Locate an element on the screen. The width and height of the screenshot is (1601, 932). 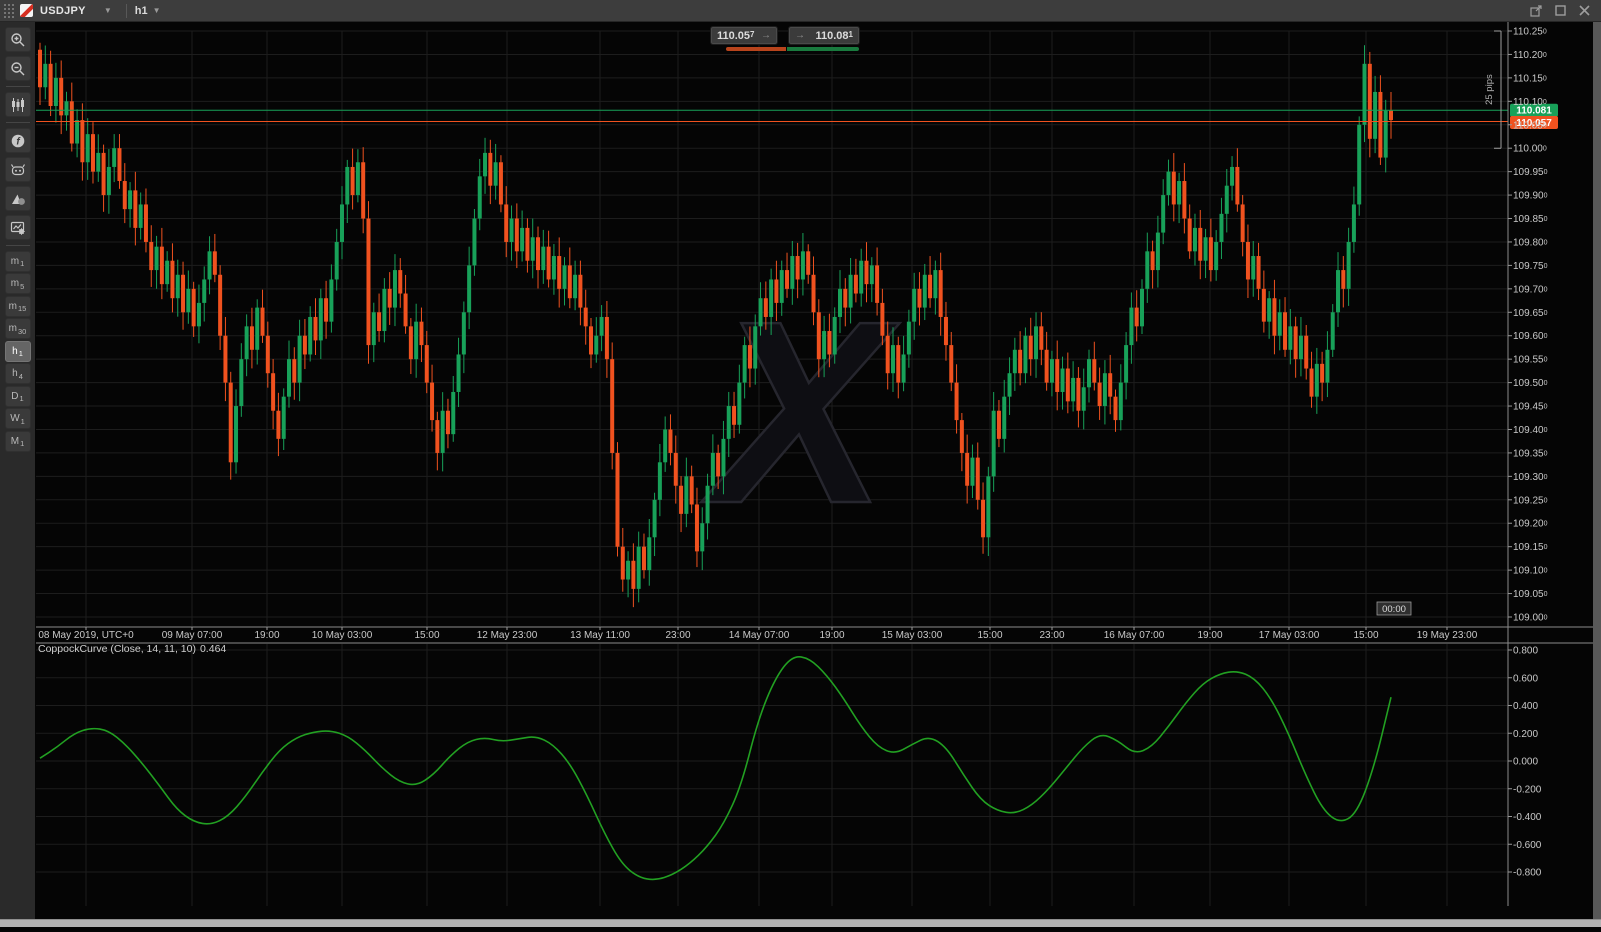
tf-button-h4: h4 is located at coordinates (17, 373).